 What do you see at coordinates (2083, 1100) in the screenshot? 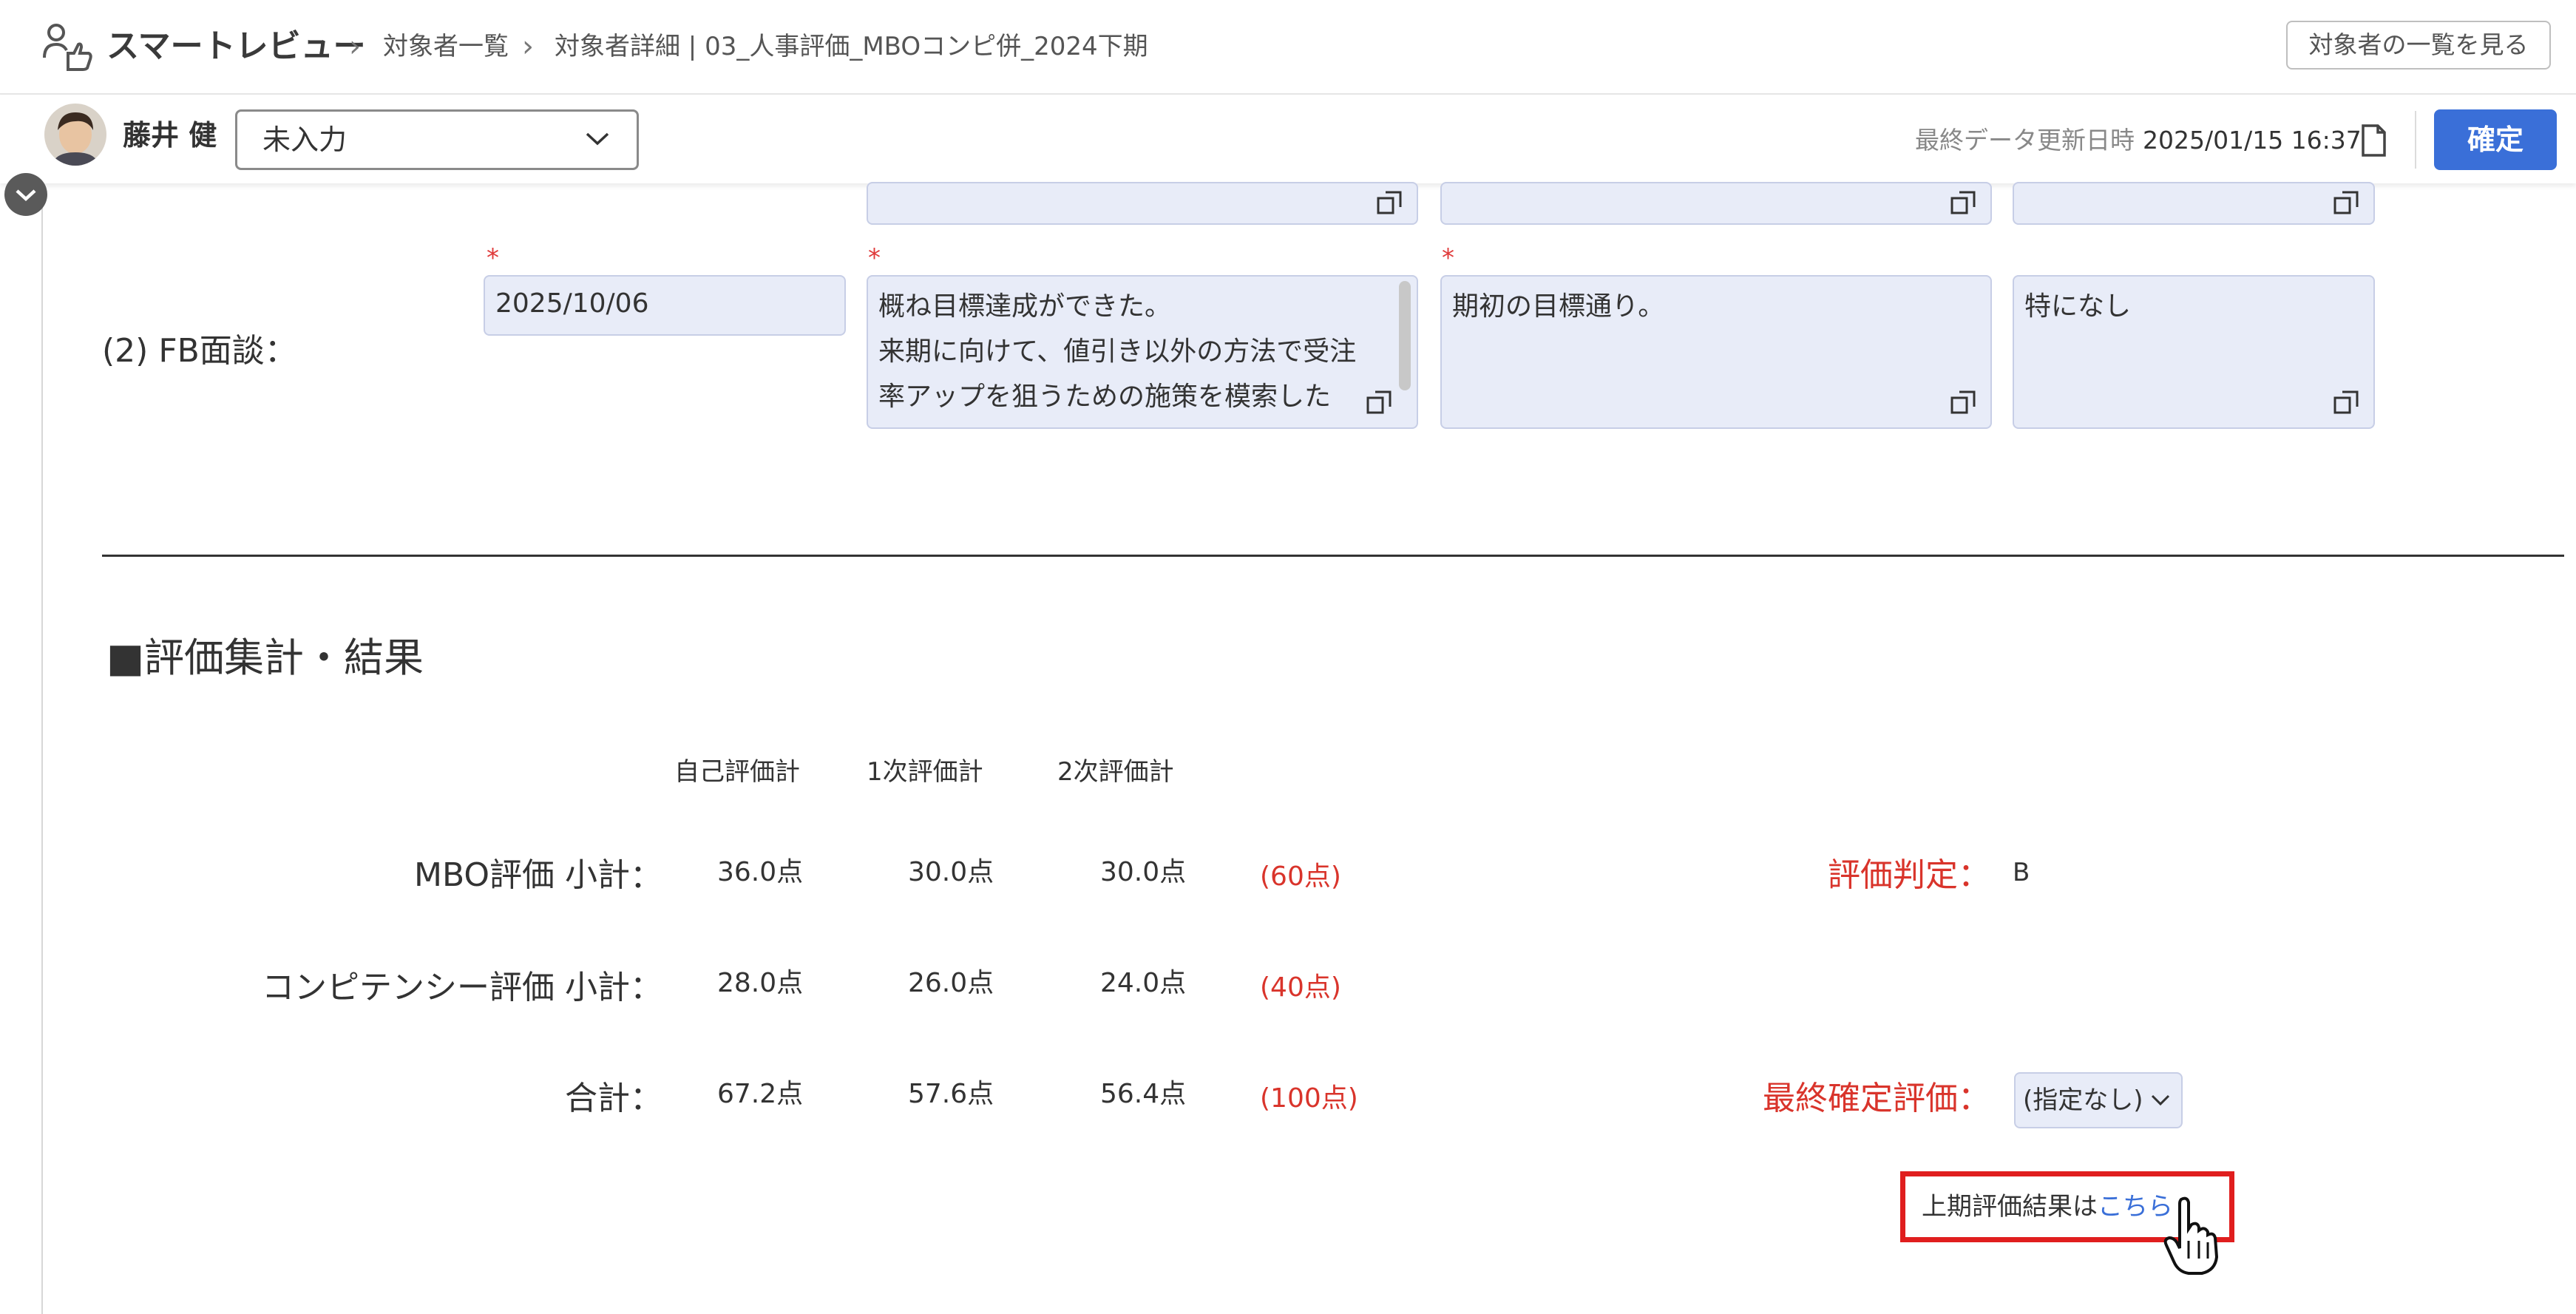
I see `final-rating-value: (指定なし)` at bounding box center [2083, 1100].